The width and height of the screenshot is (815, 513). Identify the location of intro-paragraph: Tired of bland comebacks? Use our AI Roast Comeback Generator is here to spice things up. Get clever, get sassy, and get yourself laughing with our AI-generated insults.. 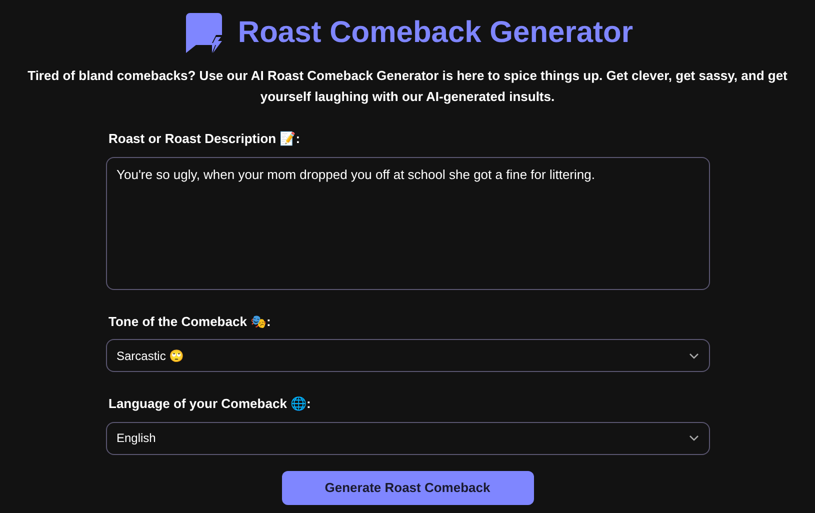
(407, 86).